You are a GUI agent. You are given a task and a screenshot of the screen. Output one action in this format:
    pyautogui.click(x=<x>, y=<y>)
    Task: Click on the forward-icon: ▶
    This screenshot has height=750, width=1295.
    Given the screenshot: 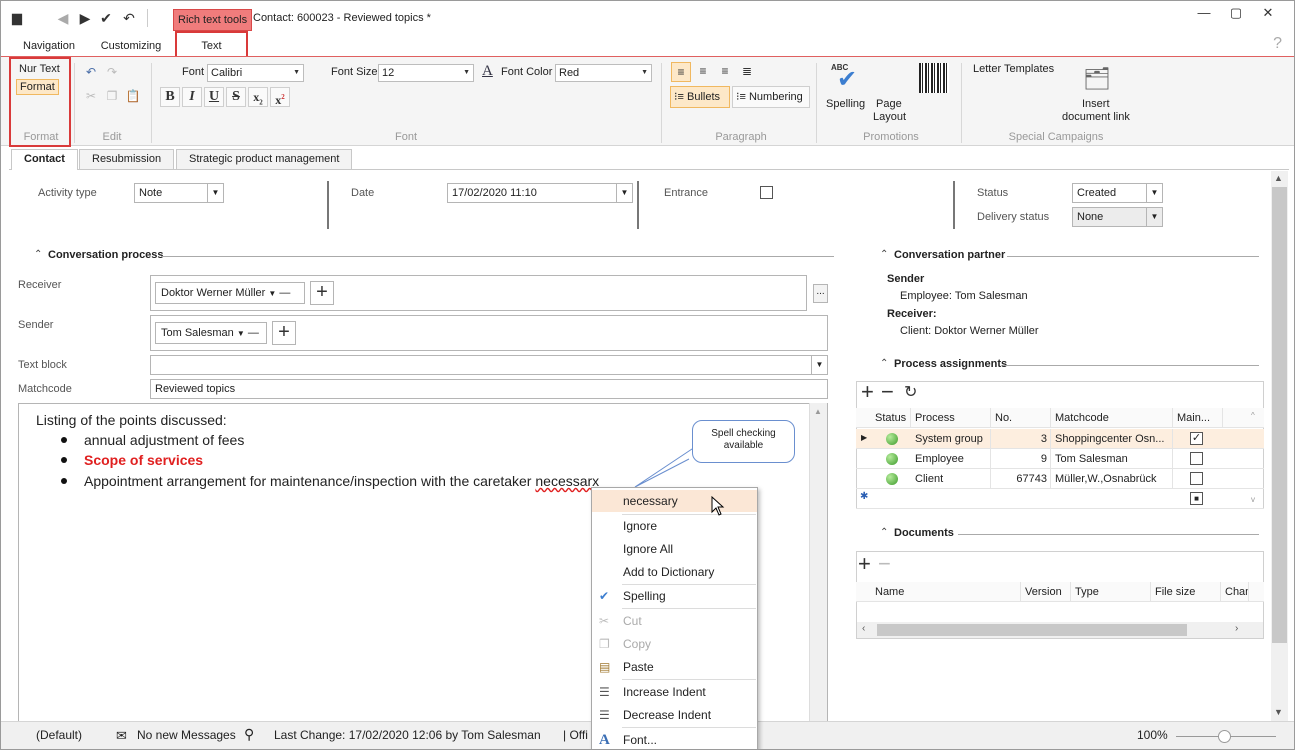 What is the action you would take?
    pyautogui.click(x=85, y=18)
    